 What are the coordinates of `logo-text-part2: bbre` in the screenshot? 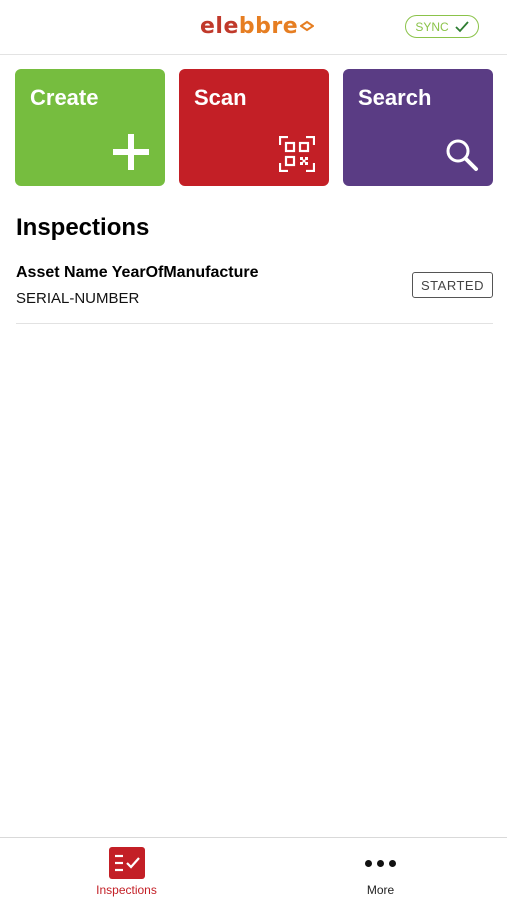 It's located at (268, 26).